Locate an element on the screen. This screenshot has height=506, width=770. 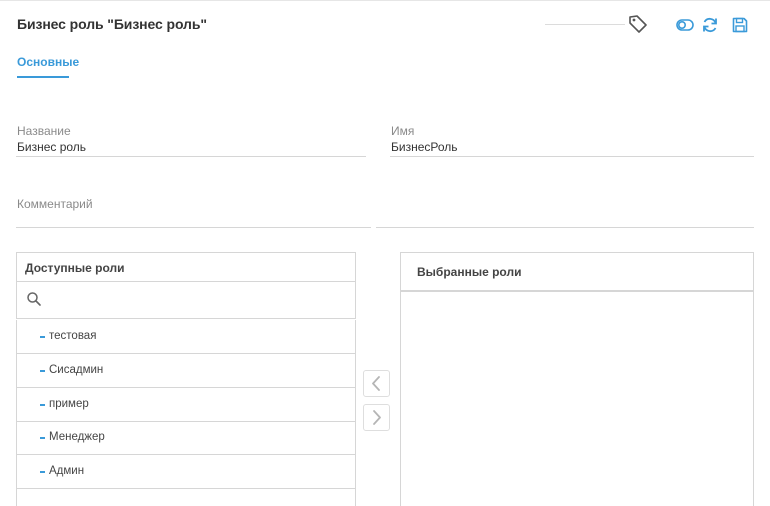
list-item: пример is located at coordinates (186, 405).